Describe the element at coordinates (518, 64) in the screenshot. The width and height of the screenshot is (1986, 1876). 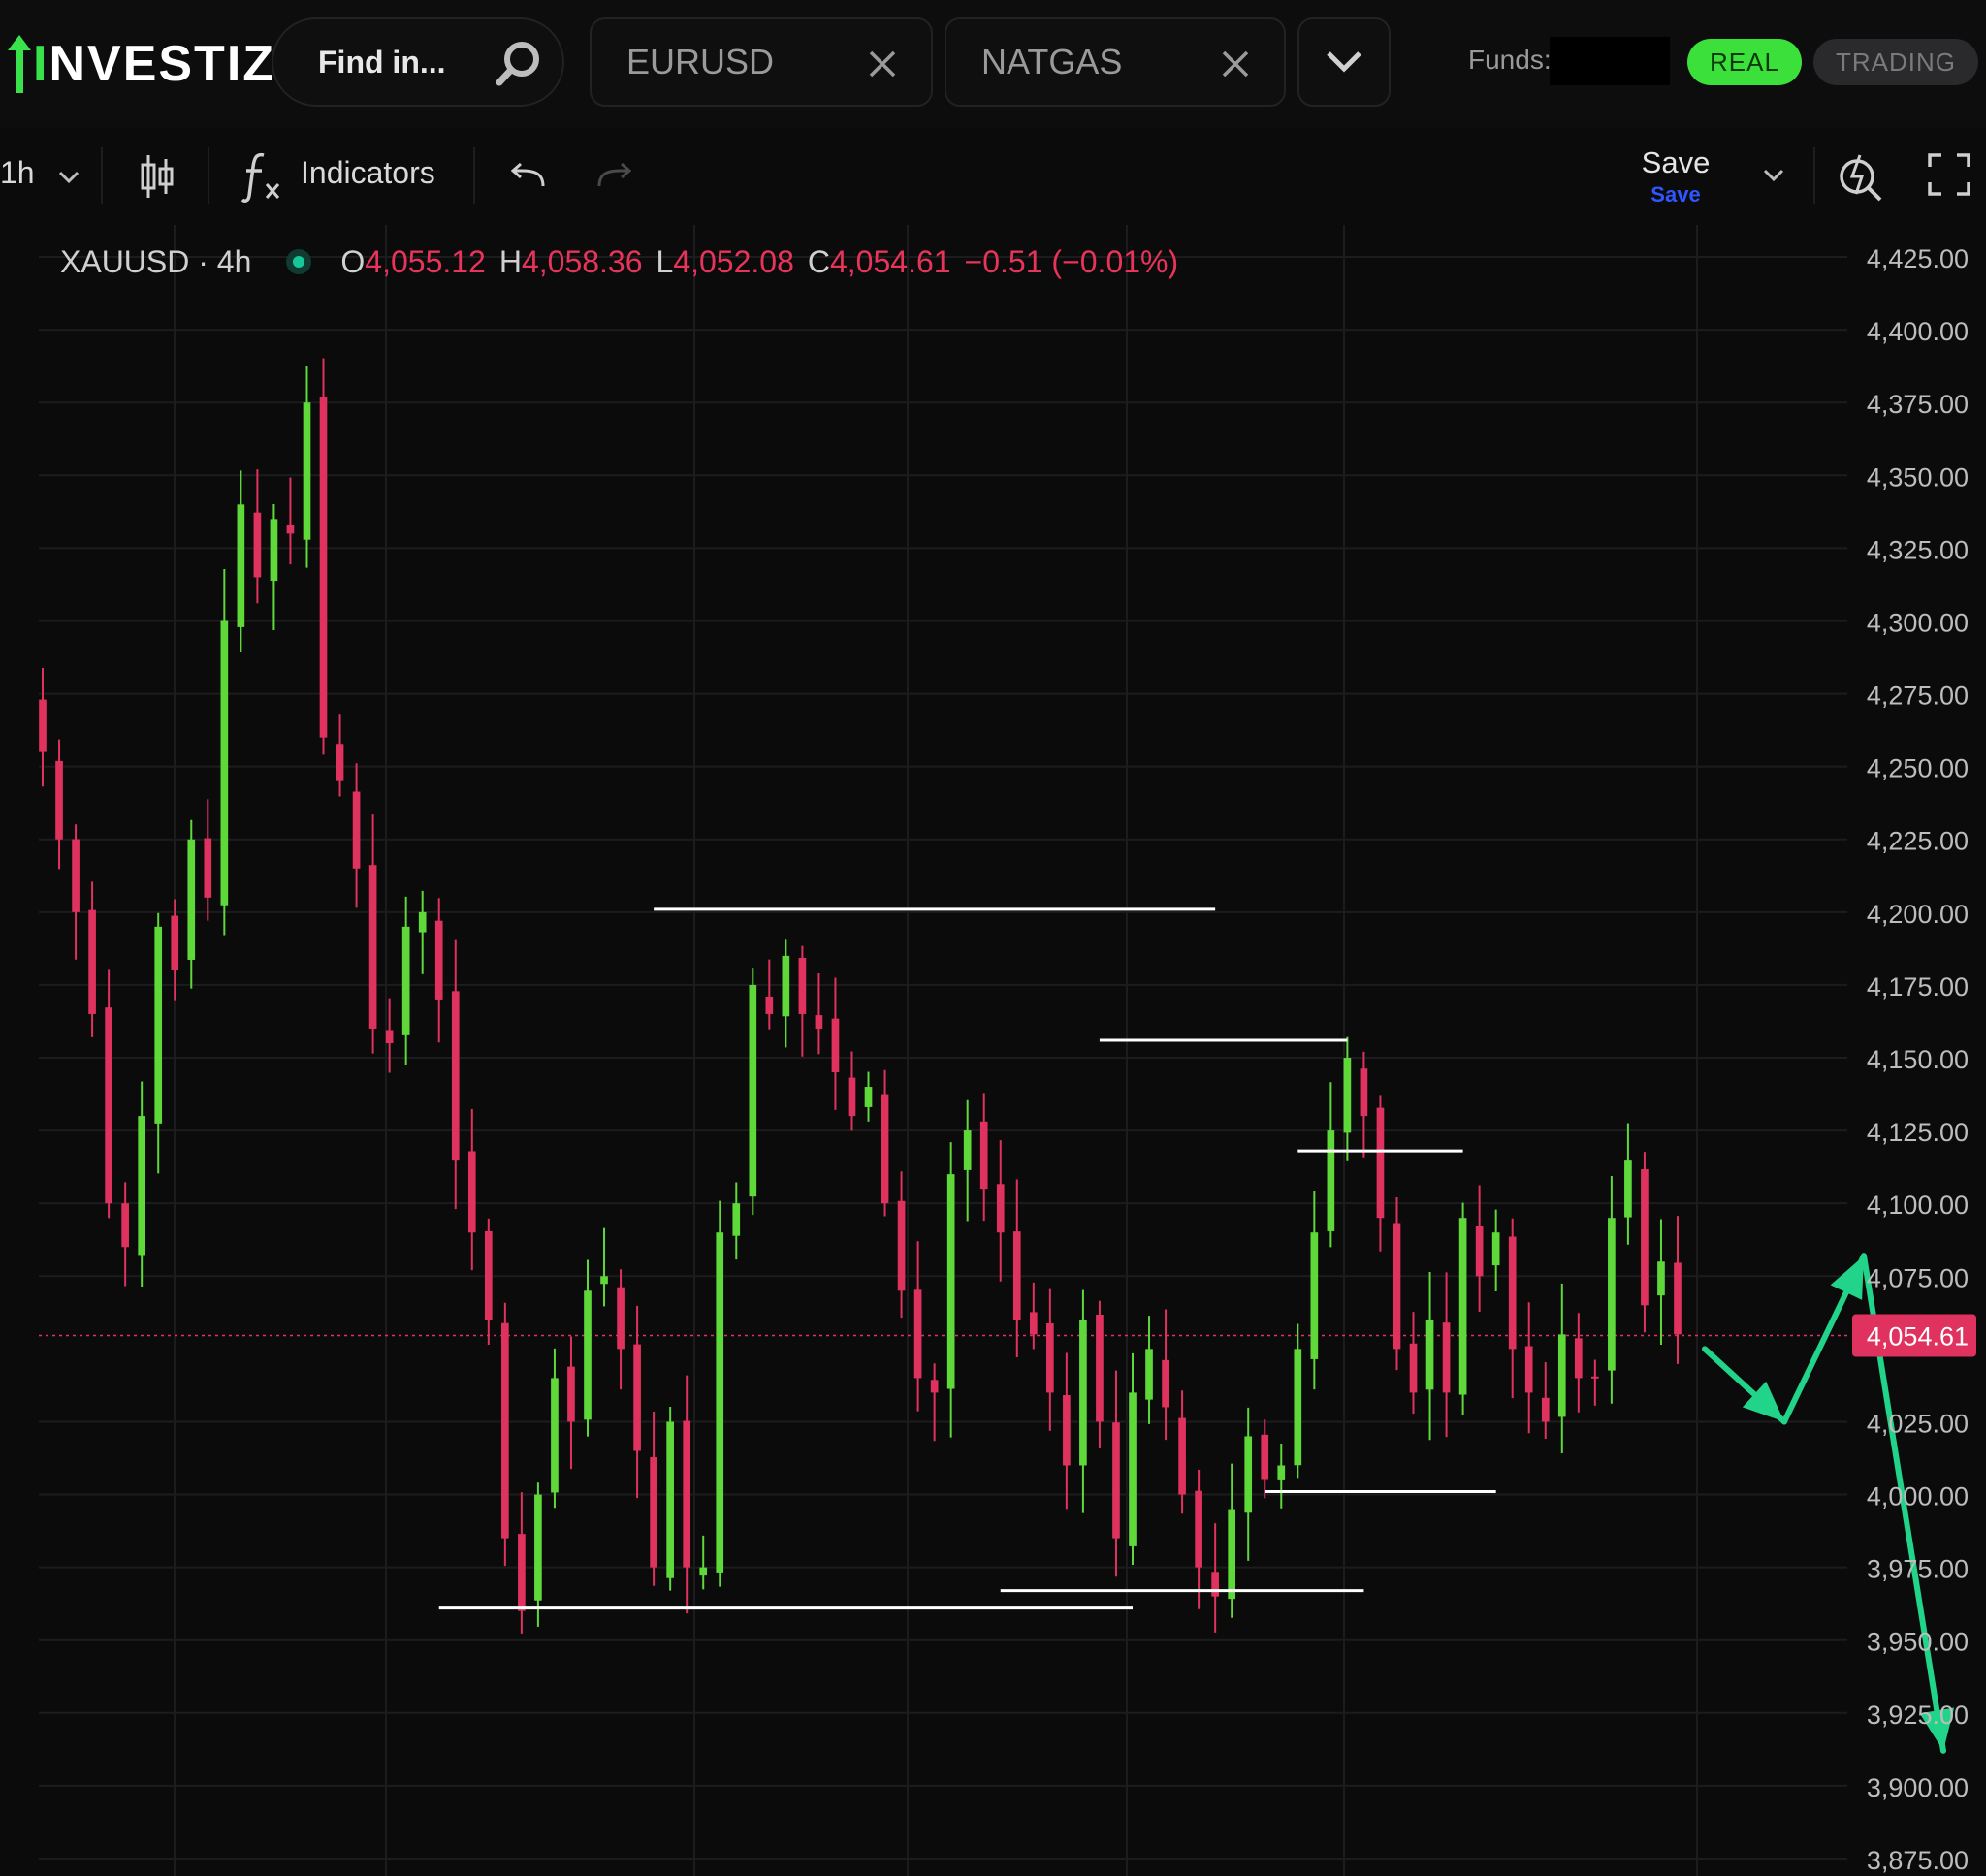
I see `search-icon` at that location.